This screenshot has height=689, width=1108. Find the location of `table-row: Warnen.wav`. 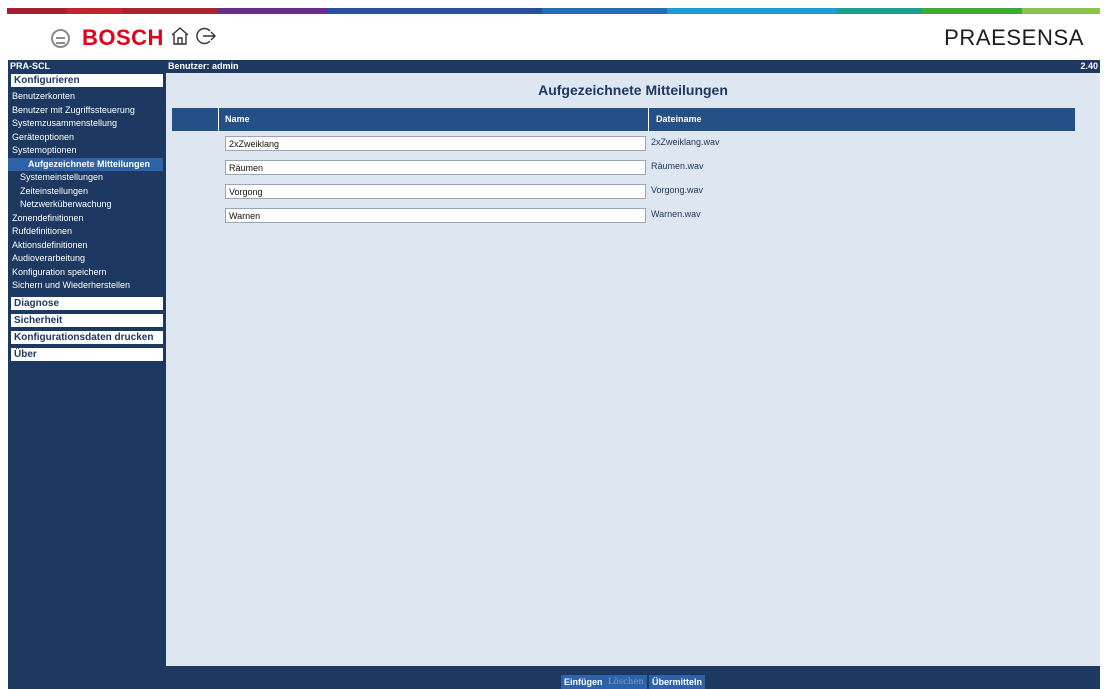

table-row: Warnen.wav is located at coordinates (666, 216).